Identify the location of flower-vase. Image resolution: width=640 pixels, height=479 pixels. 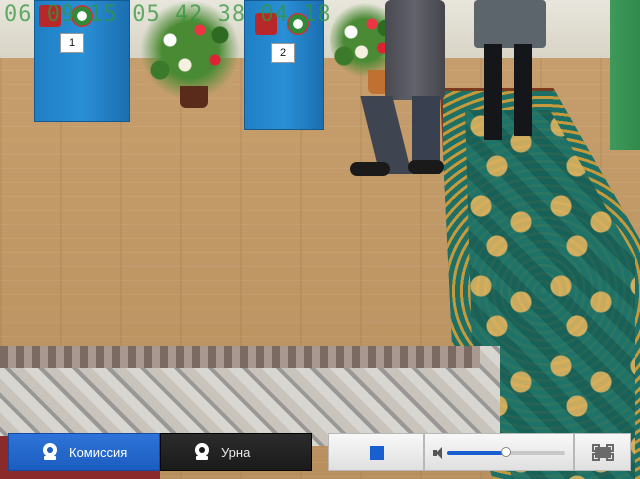
(194, 97).